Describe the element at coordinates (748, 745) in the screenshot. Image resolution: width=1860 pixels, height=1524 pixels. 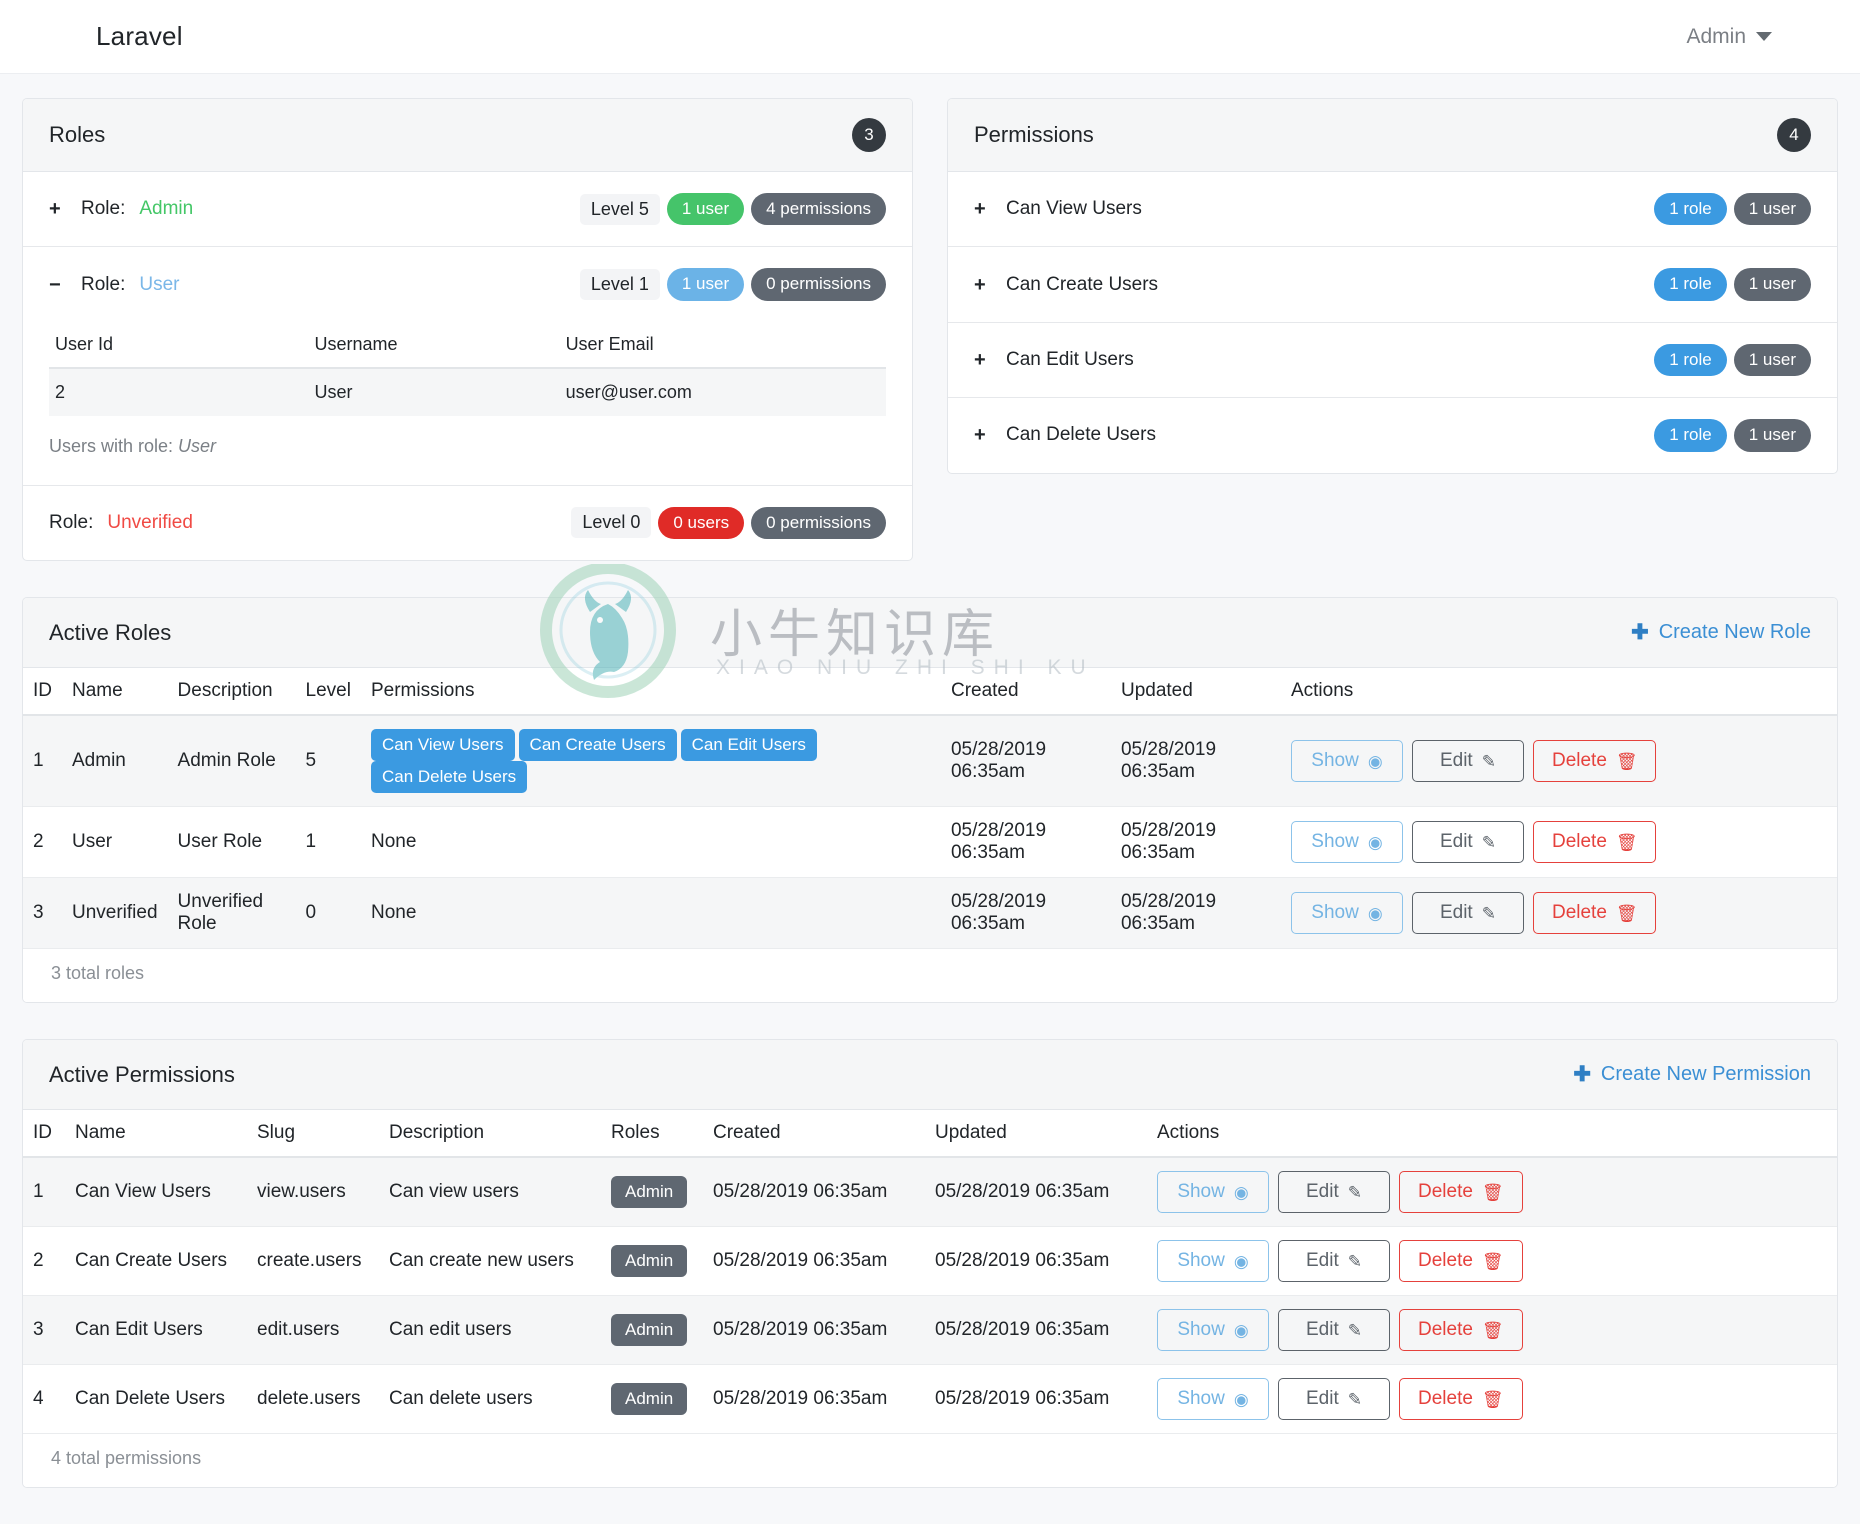
I see `permission-chip: Can Edit Users` at that location.